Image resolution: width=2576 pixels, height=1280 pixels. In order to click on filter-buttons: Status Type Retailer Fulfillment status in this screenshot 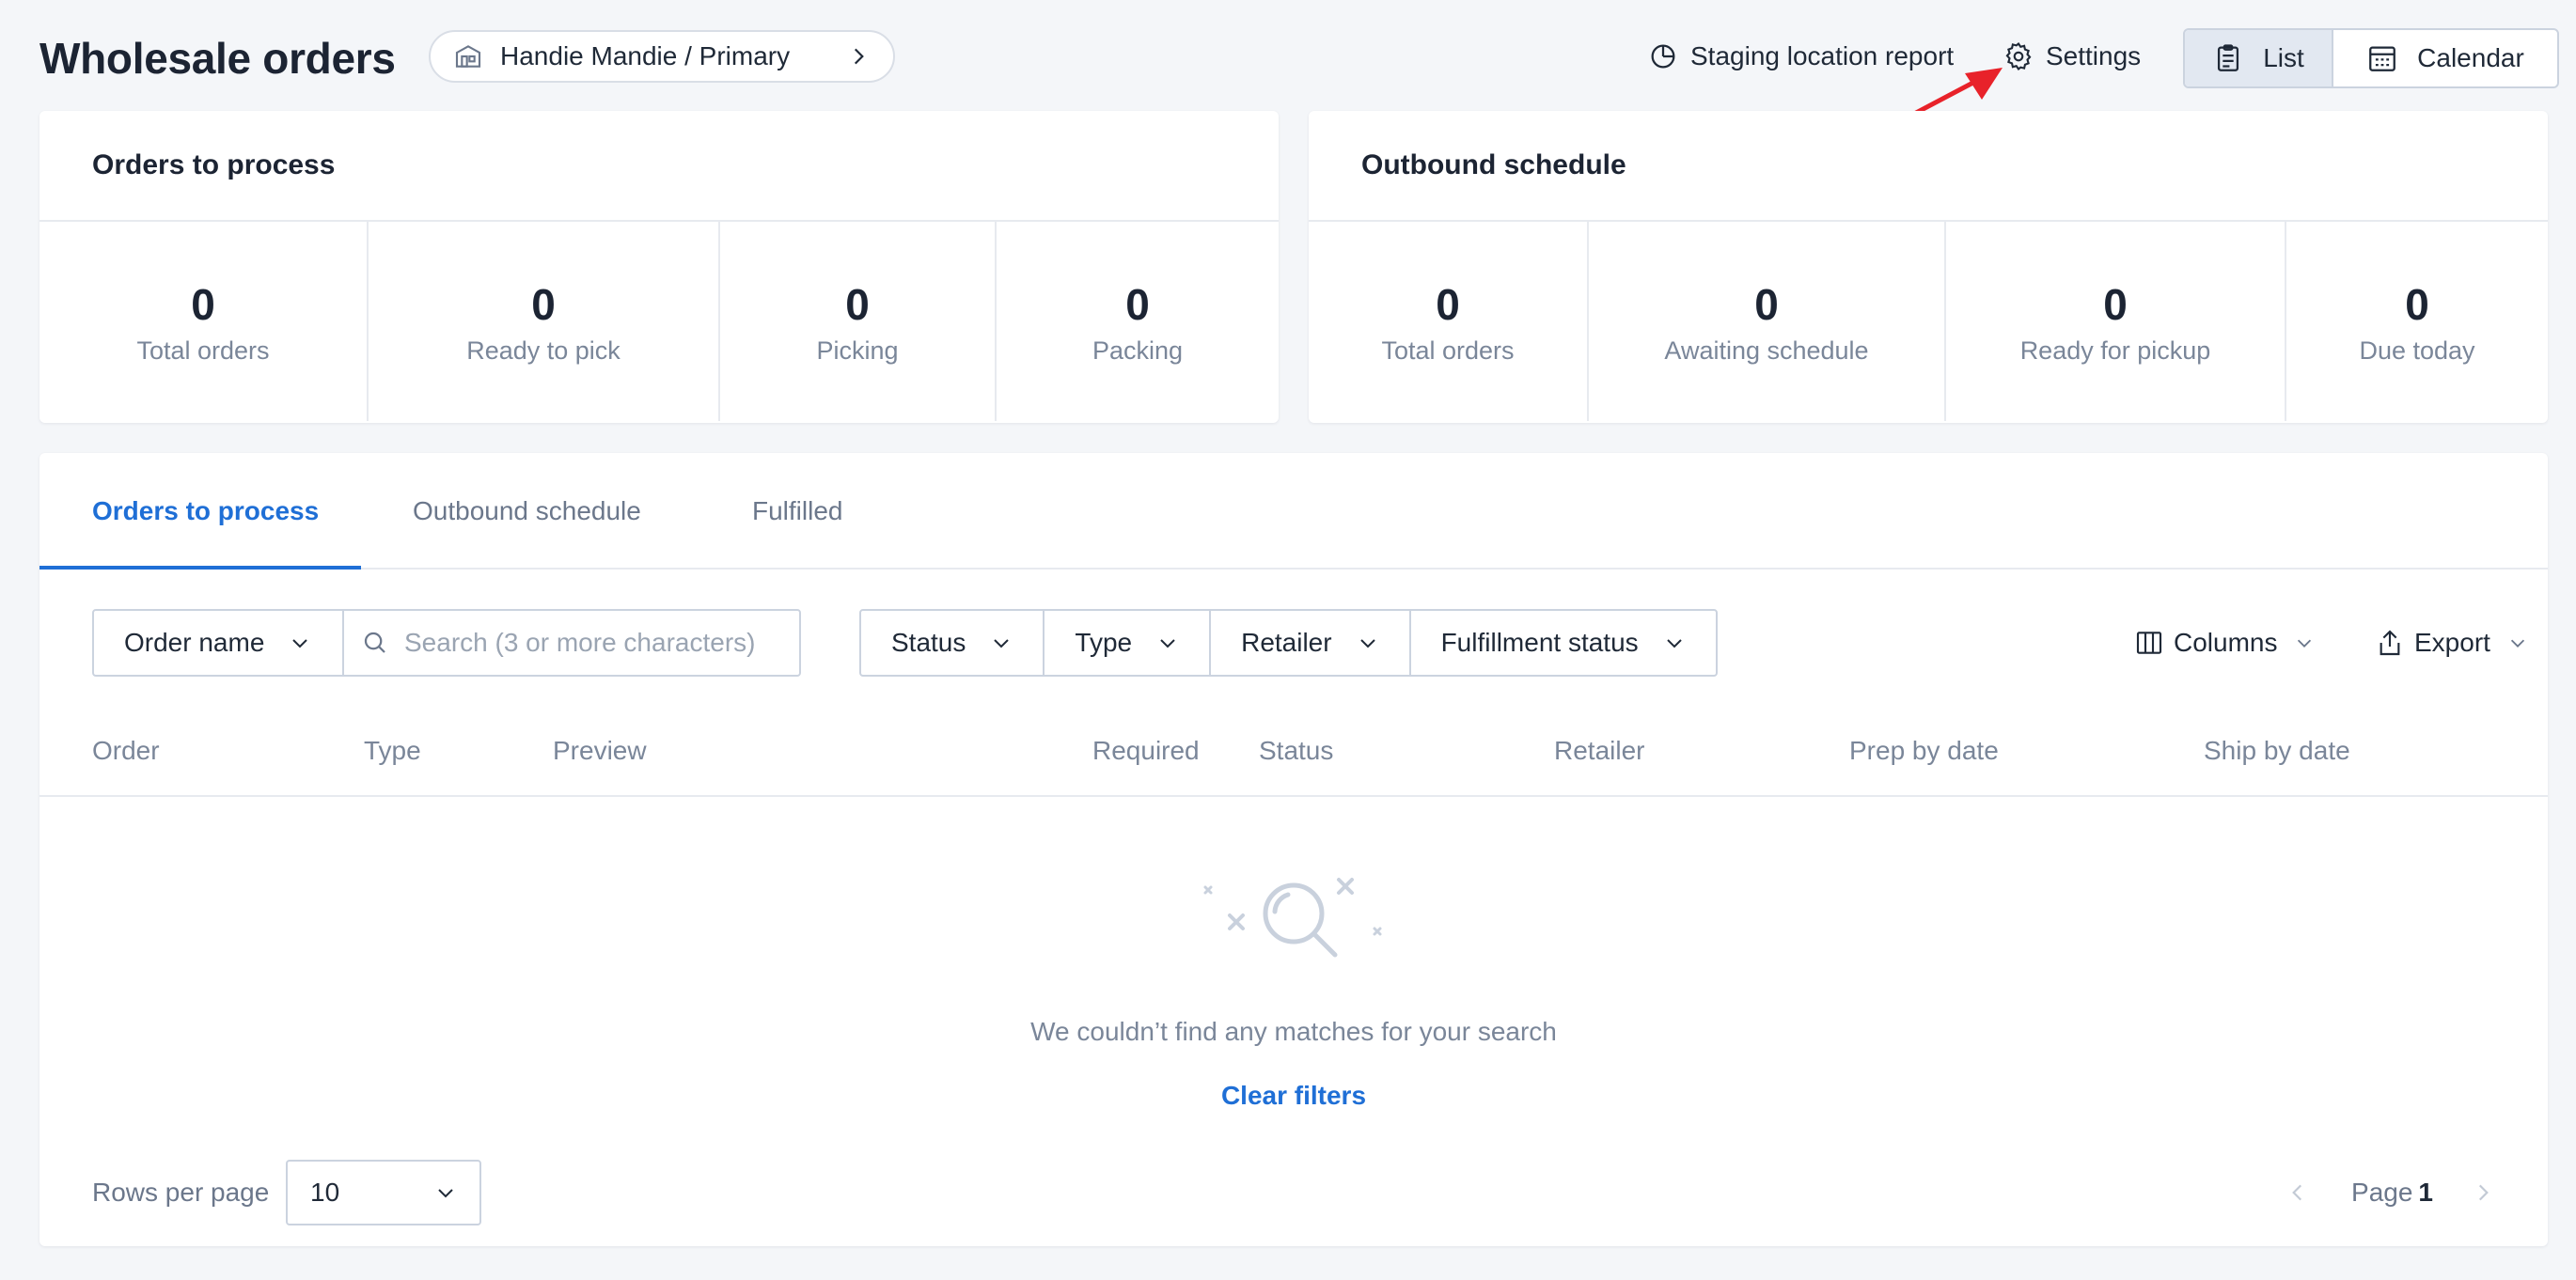, I will do `click(1289, 643)`.